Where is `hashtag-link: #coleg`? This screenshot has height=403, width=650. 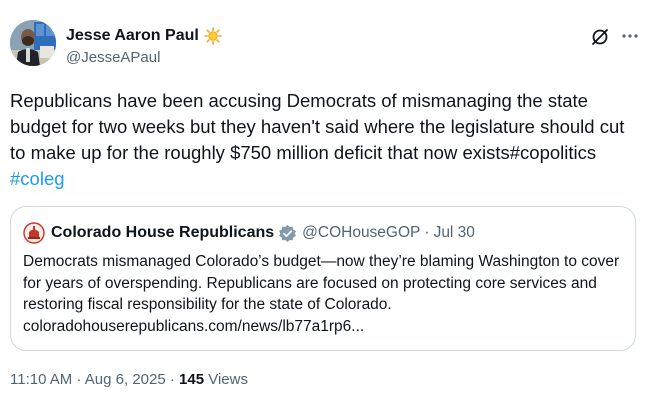
hashtag-link: #coleg is located at coordinates (37, 178).